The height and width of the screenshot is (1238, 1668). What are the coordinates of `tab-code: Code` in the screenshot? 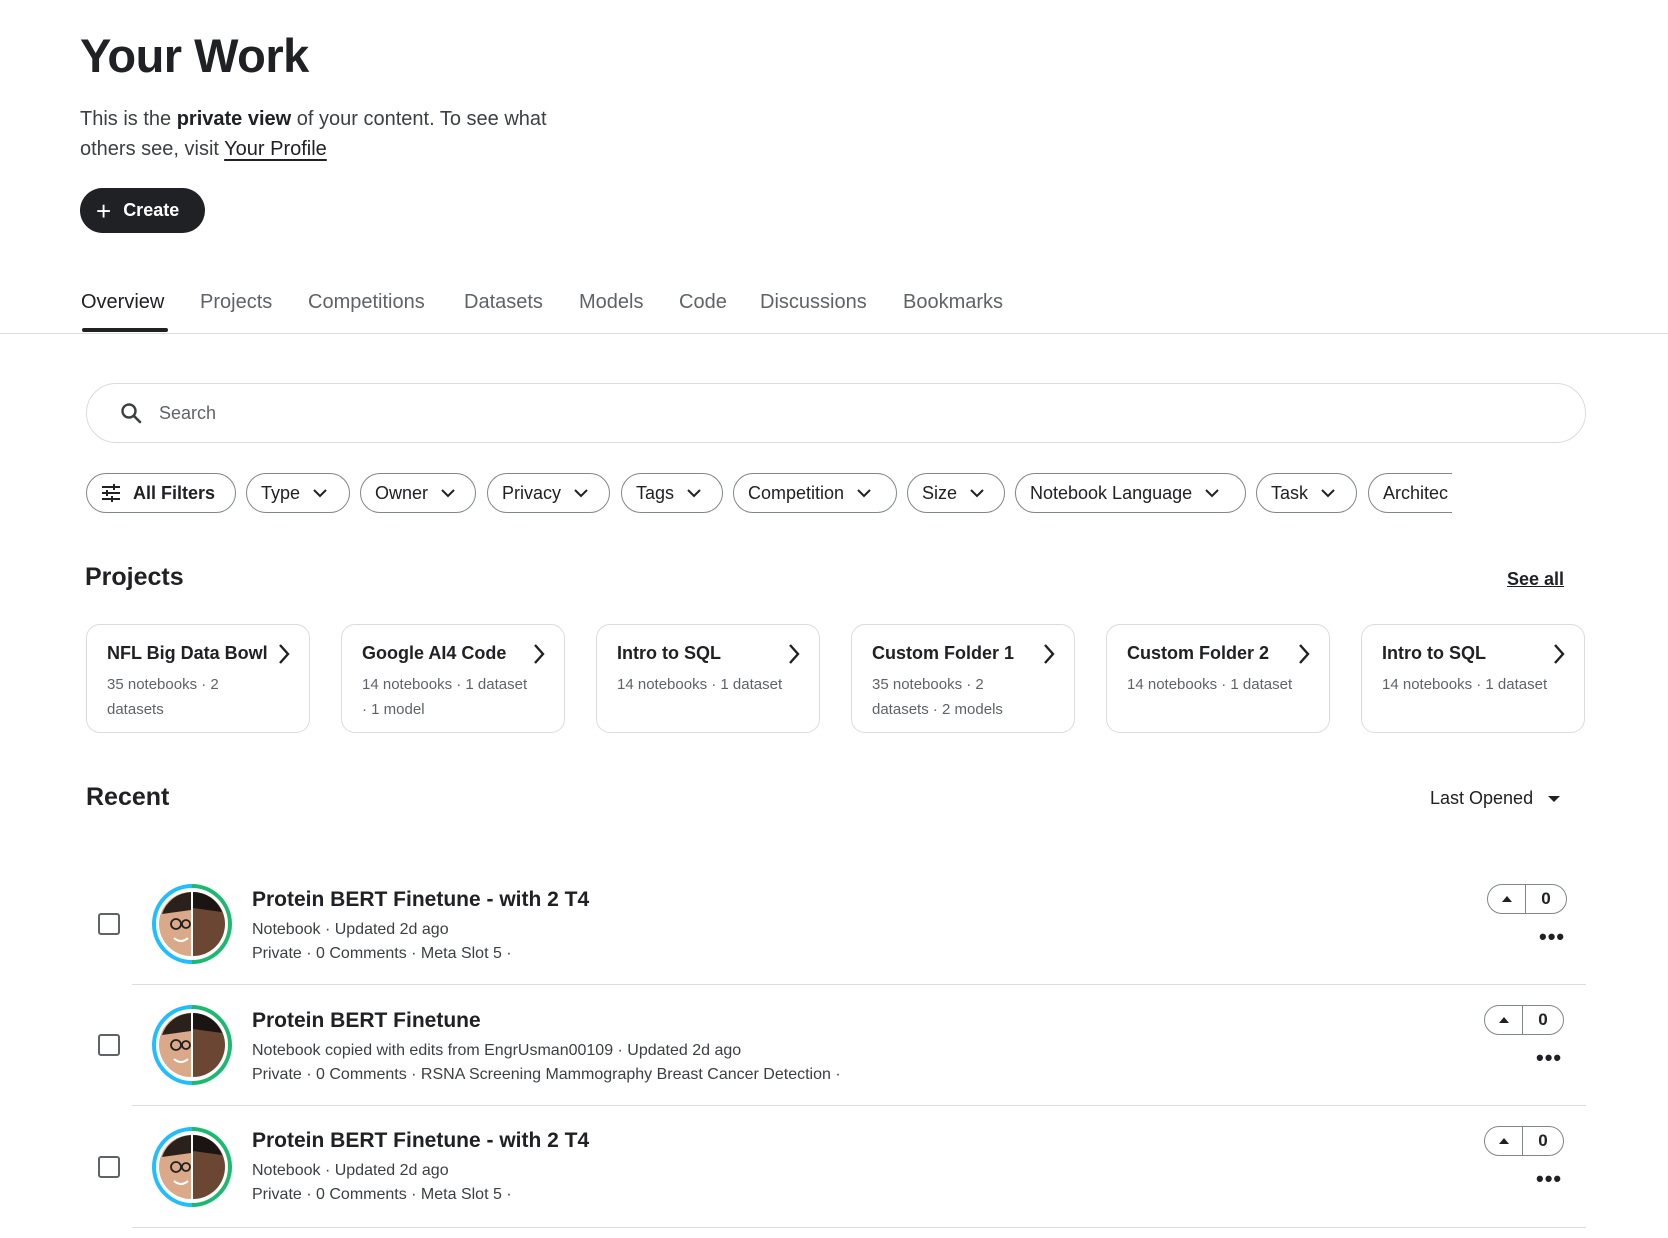 It's located at (703, 302).